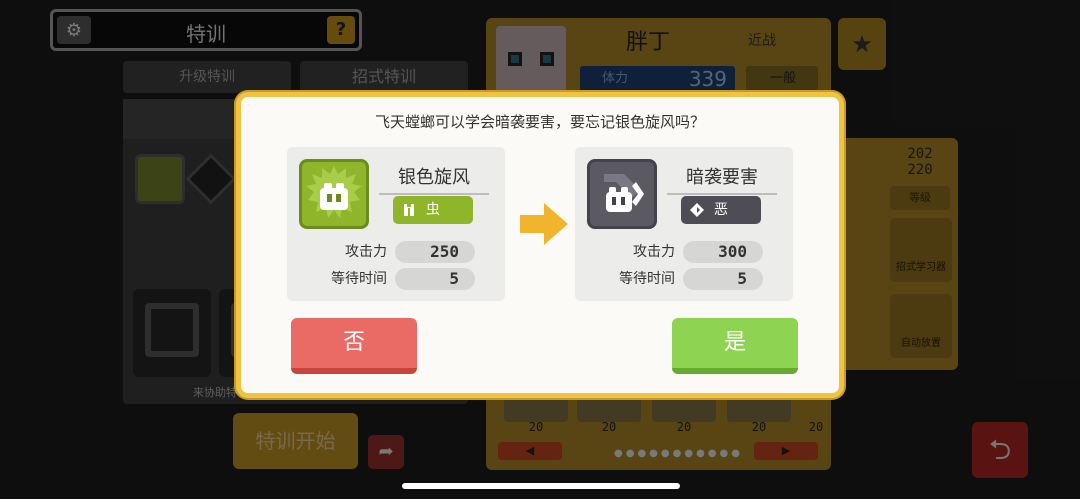 The image size is (1080, 499). I want to click on hp-value: 339, so click(707, 79).